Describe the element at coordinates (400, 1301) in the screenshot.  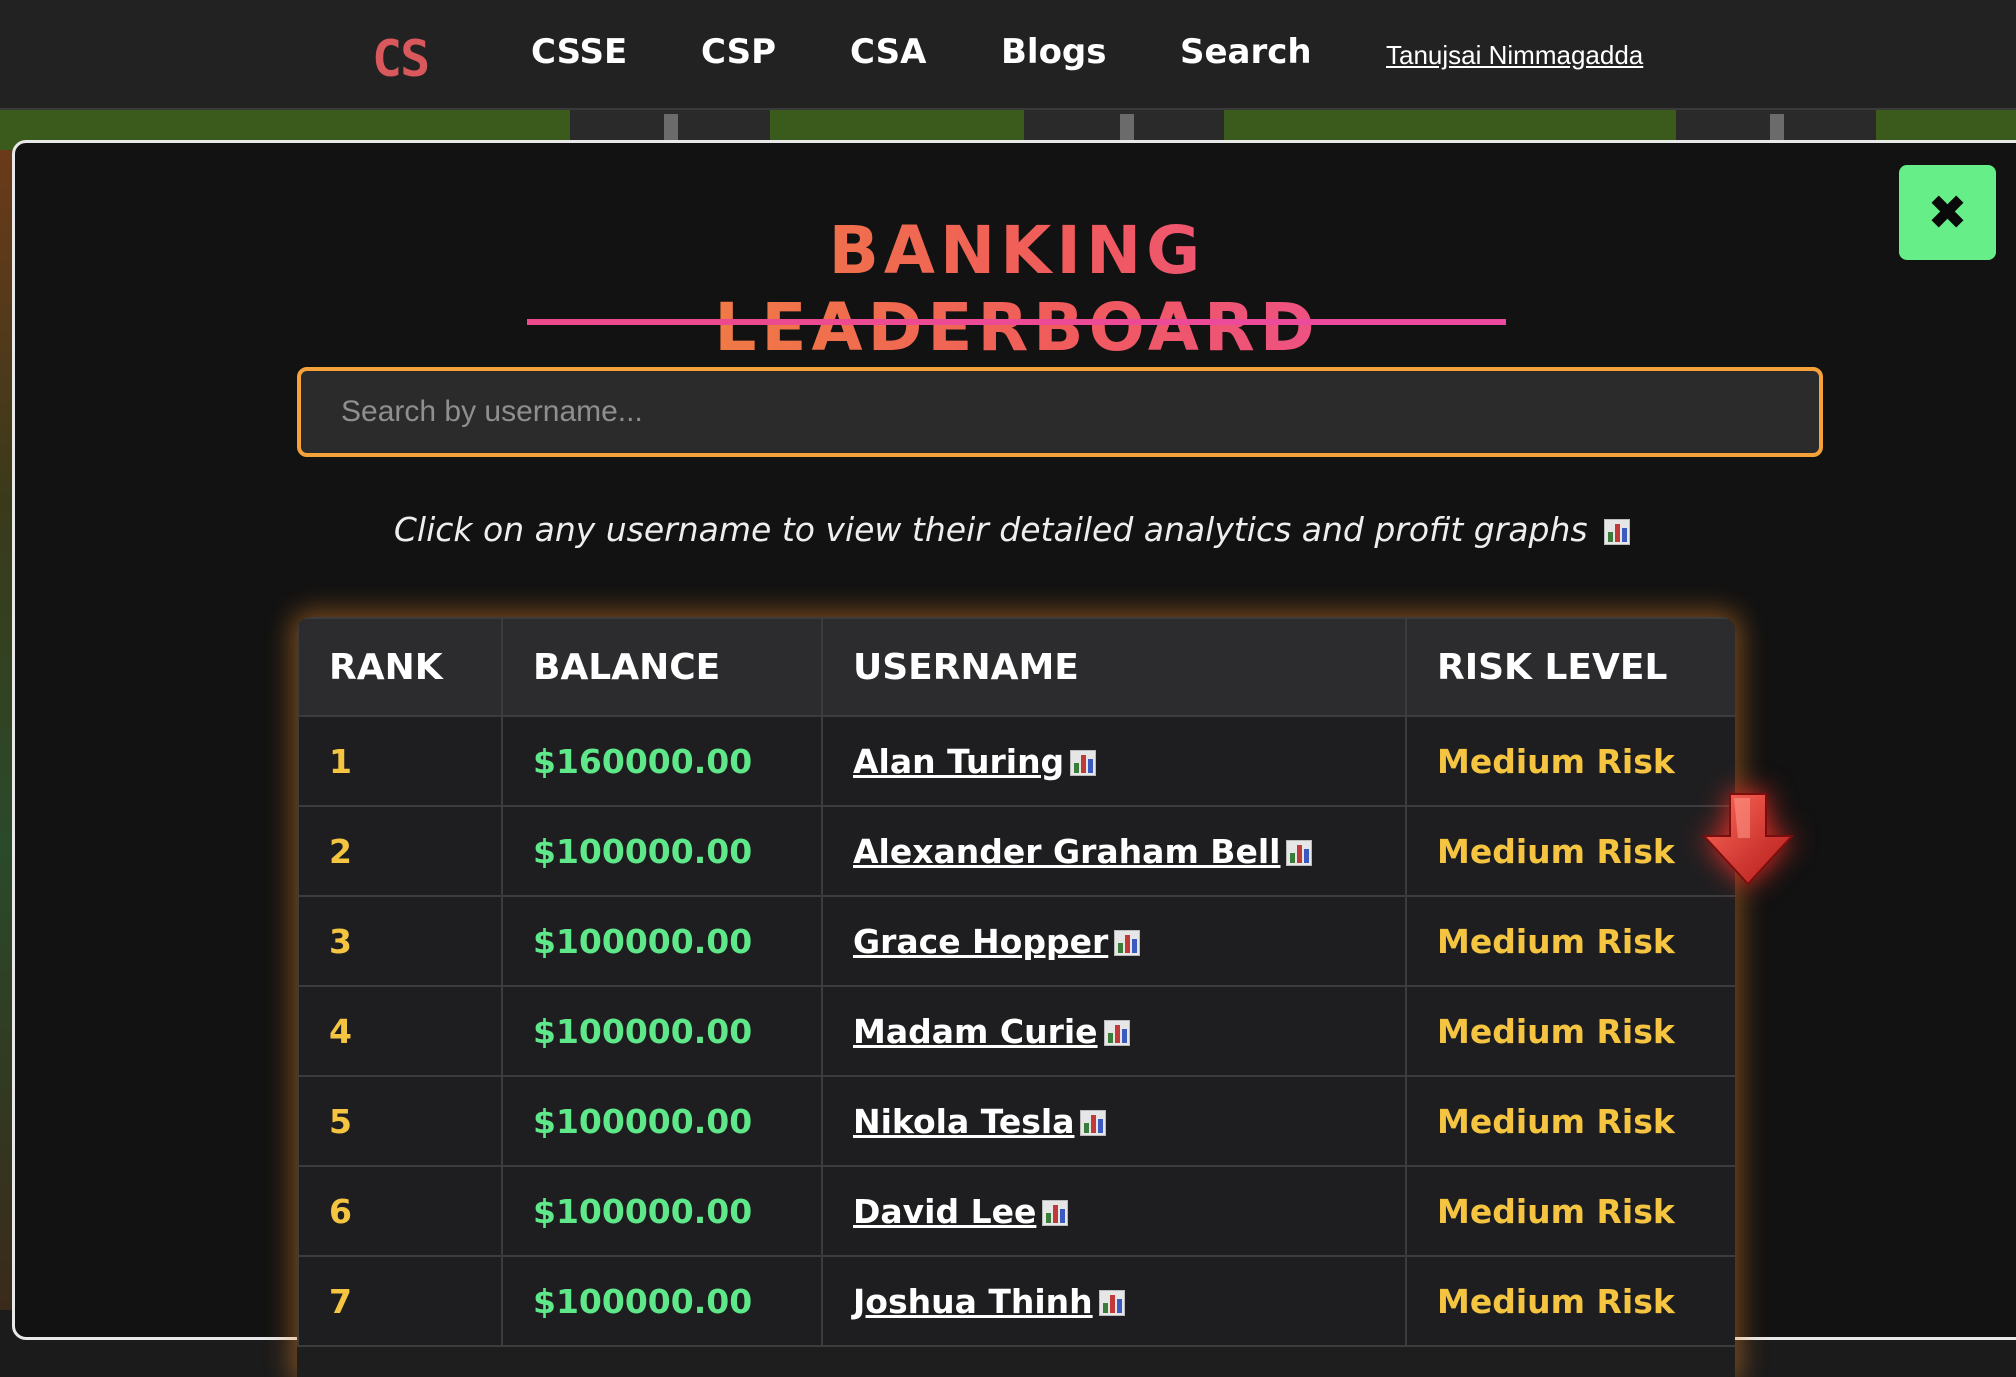
I see `rank-cell: 7` at that location.